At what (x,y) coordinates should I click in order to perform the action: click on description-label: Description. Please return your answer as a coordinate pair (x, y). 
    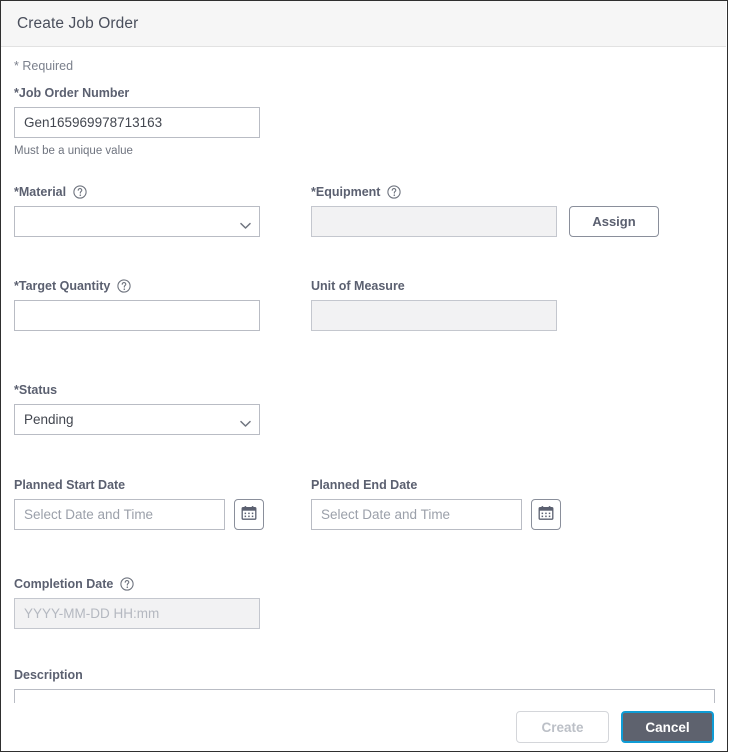
    Looking at the image, I should click on (364, 675).